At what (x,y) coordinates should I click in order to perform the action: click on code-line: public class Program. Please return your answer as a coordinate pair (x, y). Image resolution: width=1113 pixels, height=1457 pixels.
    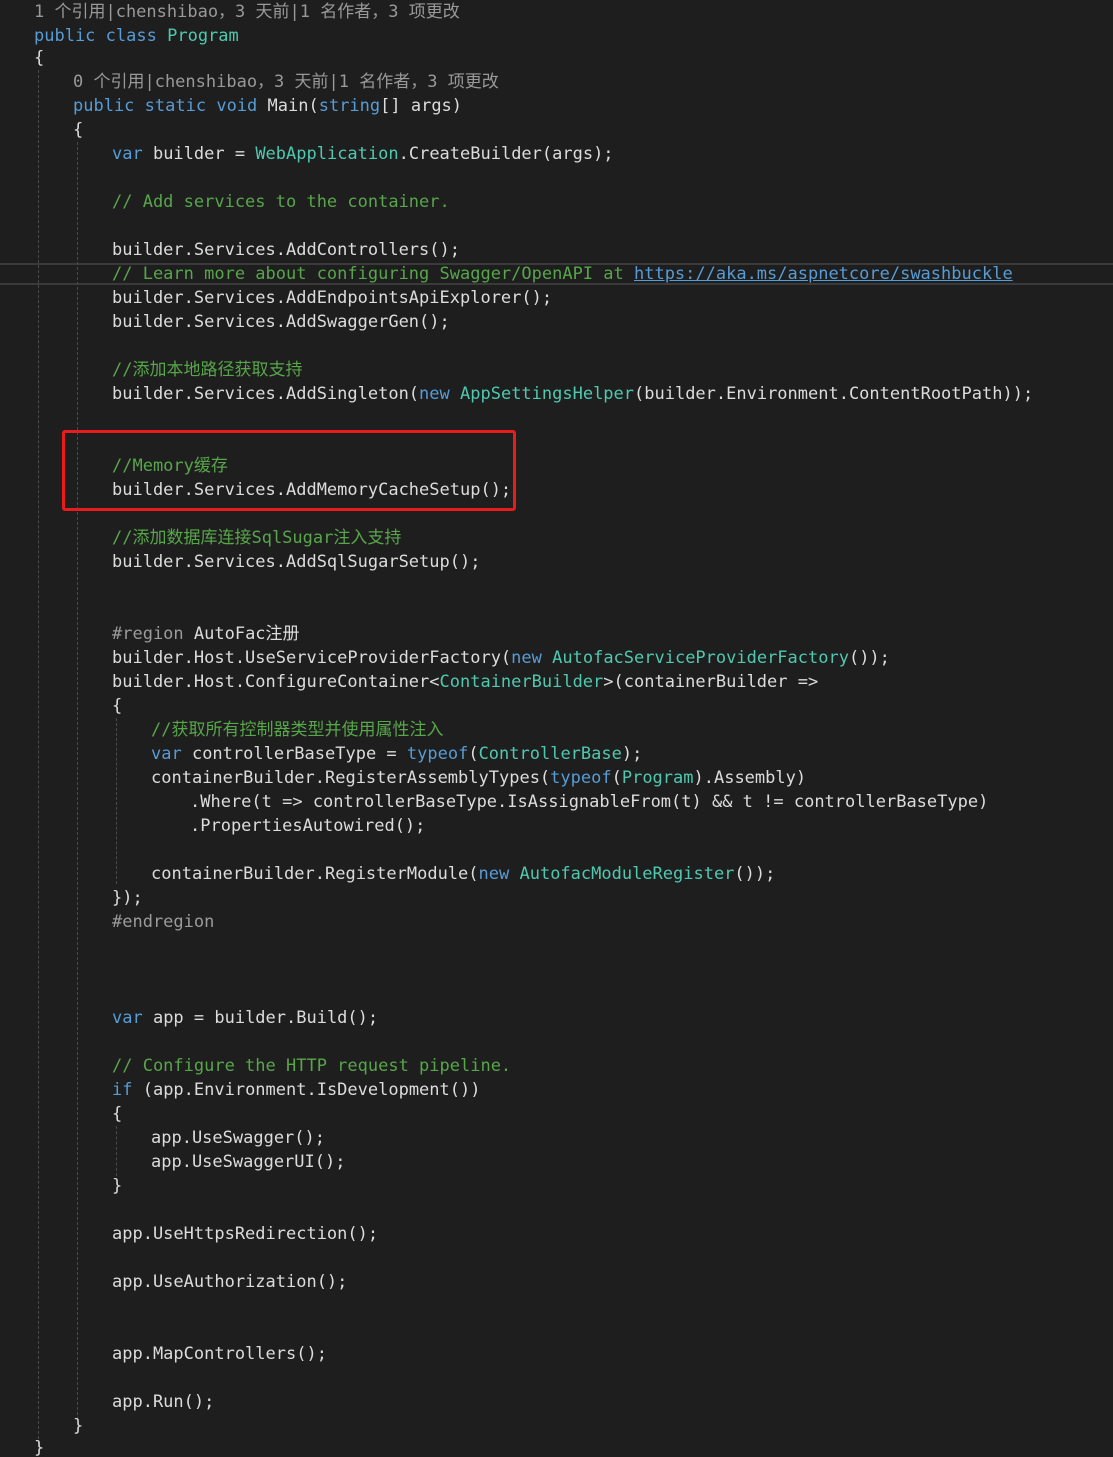
    Looking at the image, I should click on (136, 36).